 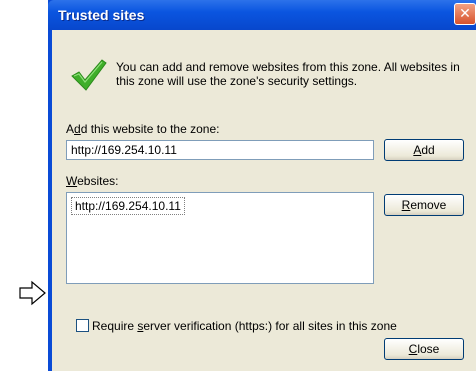 What do you see at coordinates (89, 75) in the screenshot?
I see `green-checkmark-icon` at bounding box center [89, 75].